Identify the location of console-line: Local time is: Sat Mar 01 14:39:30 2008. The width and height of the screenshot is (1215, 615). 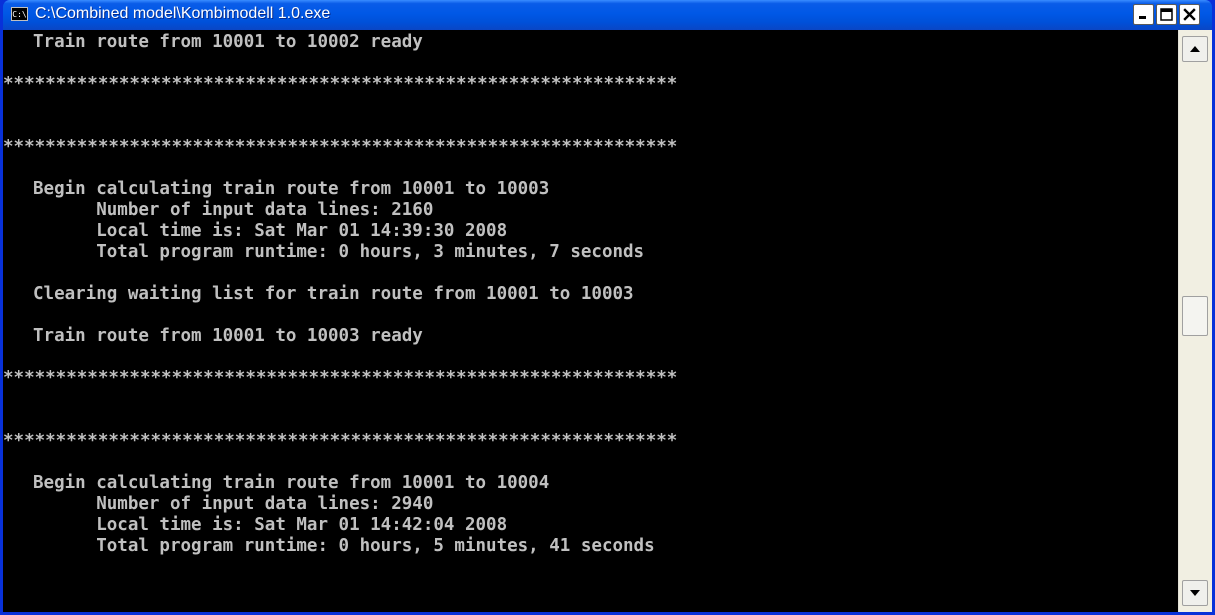
(270, 231).